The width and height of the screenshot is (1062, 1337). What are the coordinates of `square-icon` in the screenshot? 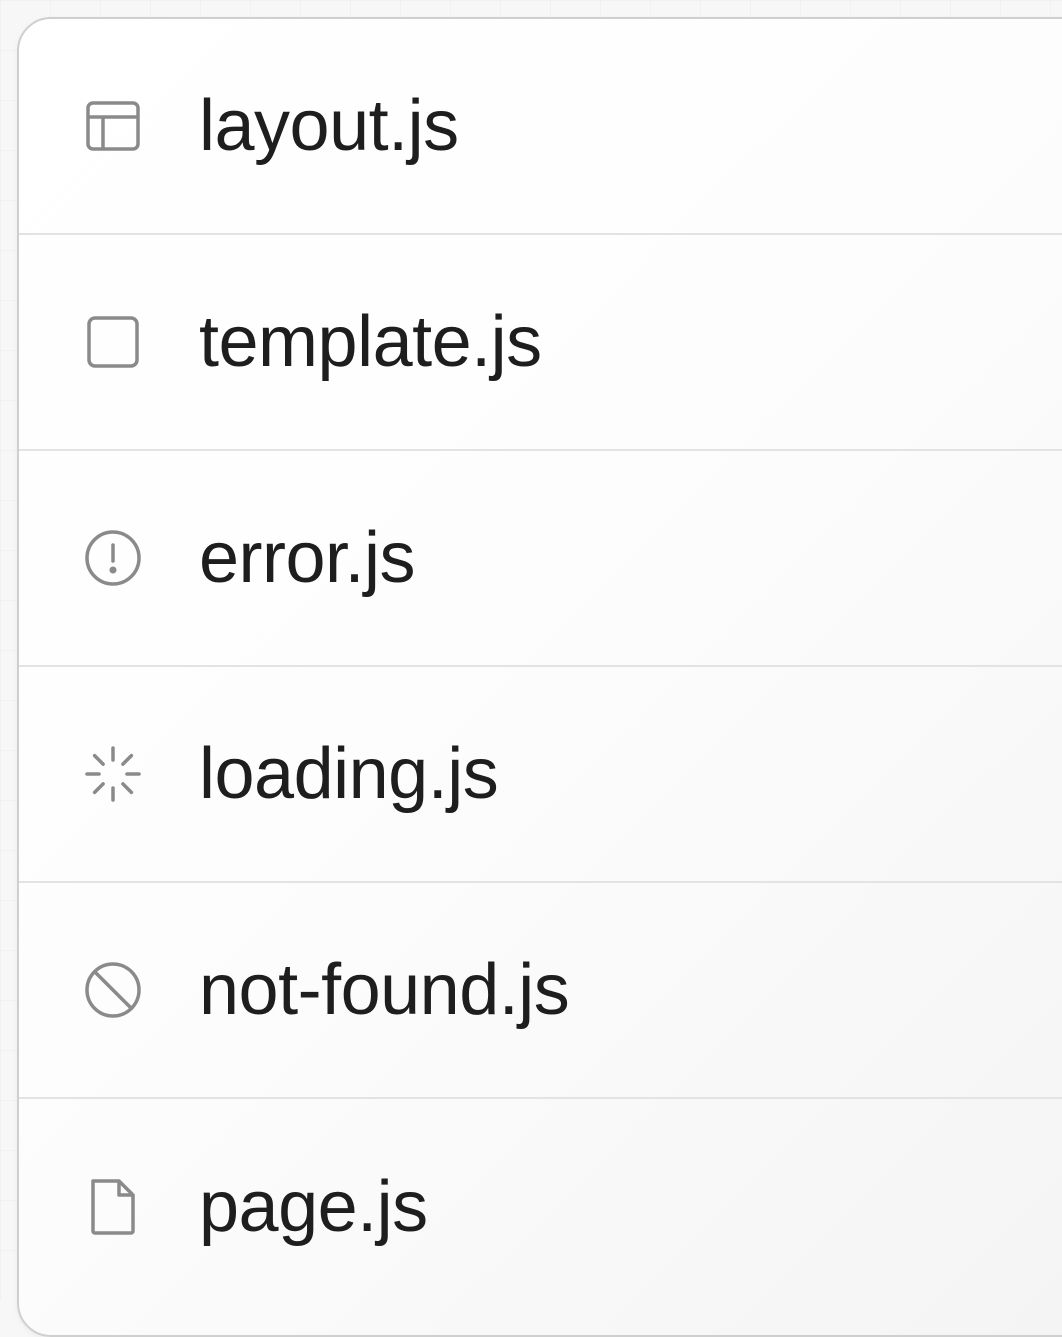 It's located at (113, 342).